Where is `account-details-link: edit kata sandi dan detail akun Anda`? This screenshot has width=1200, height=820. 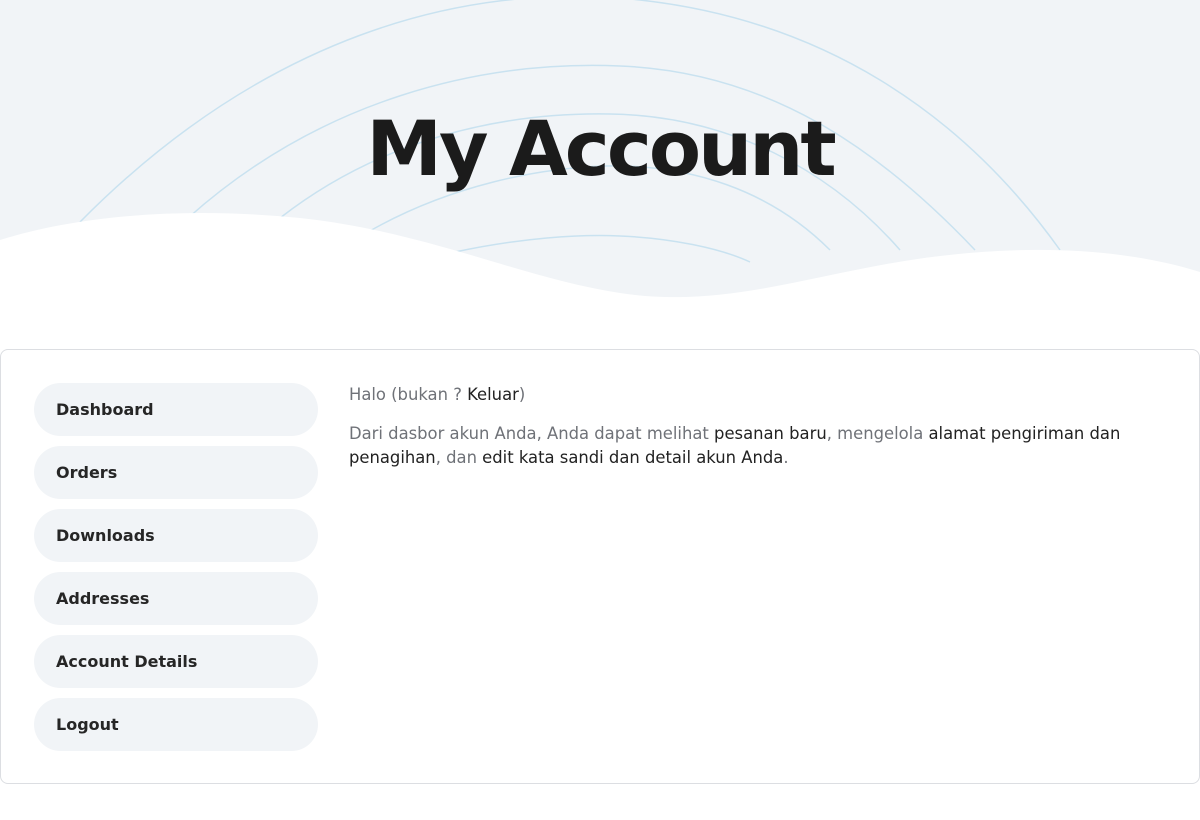
account-details-link: edit kata sandi dan detail akun Anda is located at coordinates (632, 457).